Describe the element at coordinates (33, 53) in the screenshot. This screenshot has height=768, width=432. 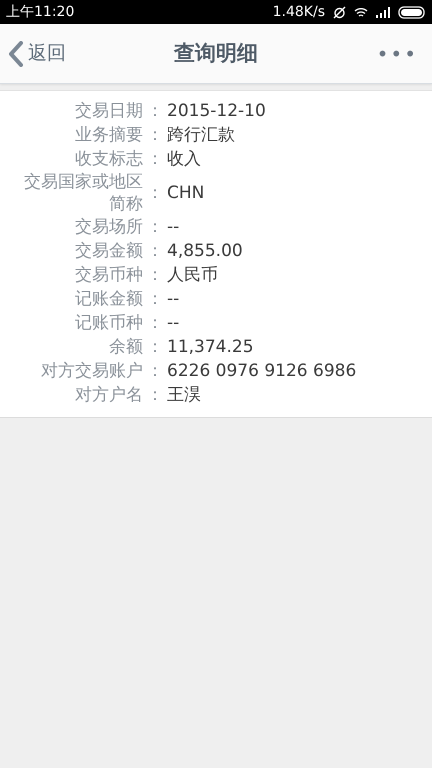
I see `back-button: 返回` at that location.